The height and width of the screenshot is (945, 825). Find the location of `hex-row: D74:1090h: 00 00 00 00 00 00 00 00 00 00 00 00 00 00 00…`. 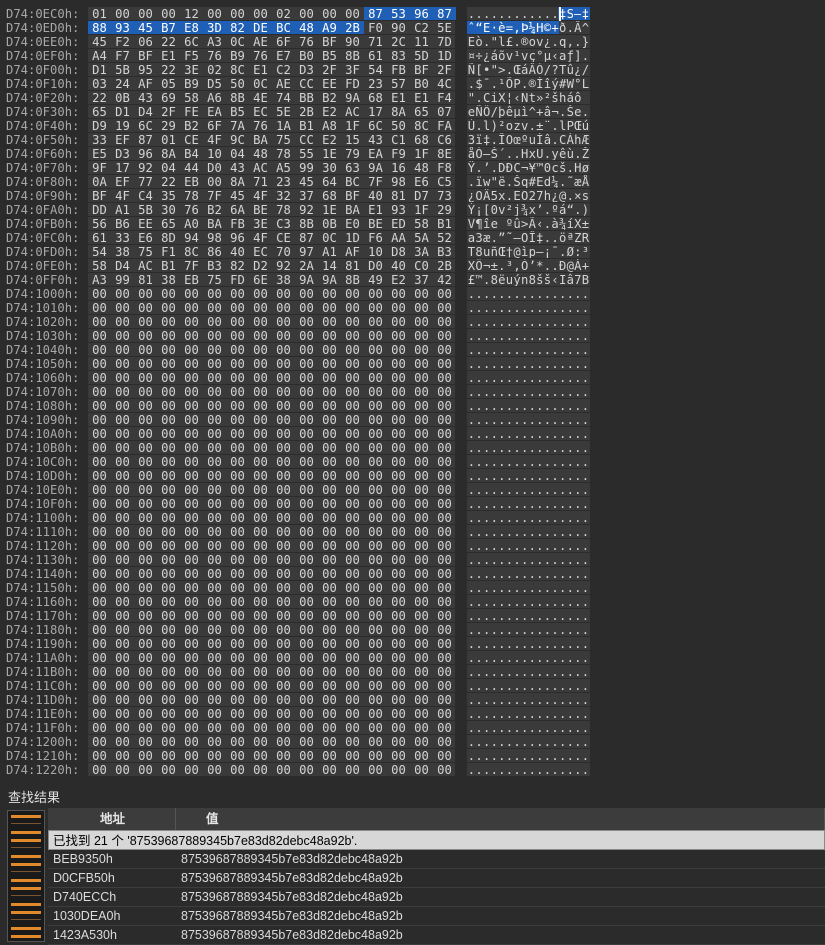

hex-row: D74:1090h: 00 00 00 00 00 00 00 00 00 00 00 00 00 00 00… is located at coordinates (300, 420).